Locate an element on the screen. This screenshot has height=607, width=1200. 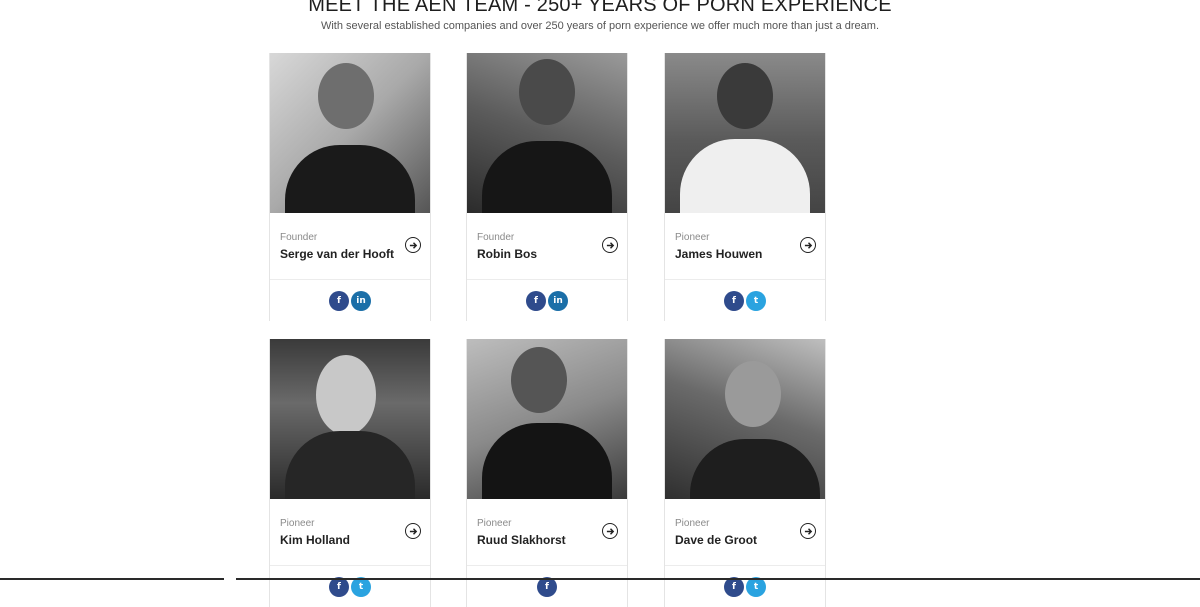
team-card: Founder Robin Bos f in is located at coordinates (547, 187).